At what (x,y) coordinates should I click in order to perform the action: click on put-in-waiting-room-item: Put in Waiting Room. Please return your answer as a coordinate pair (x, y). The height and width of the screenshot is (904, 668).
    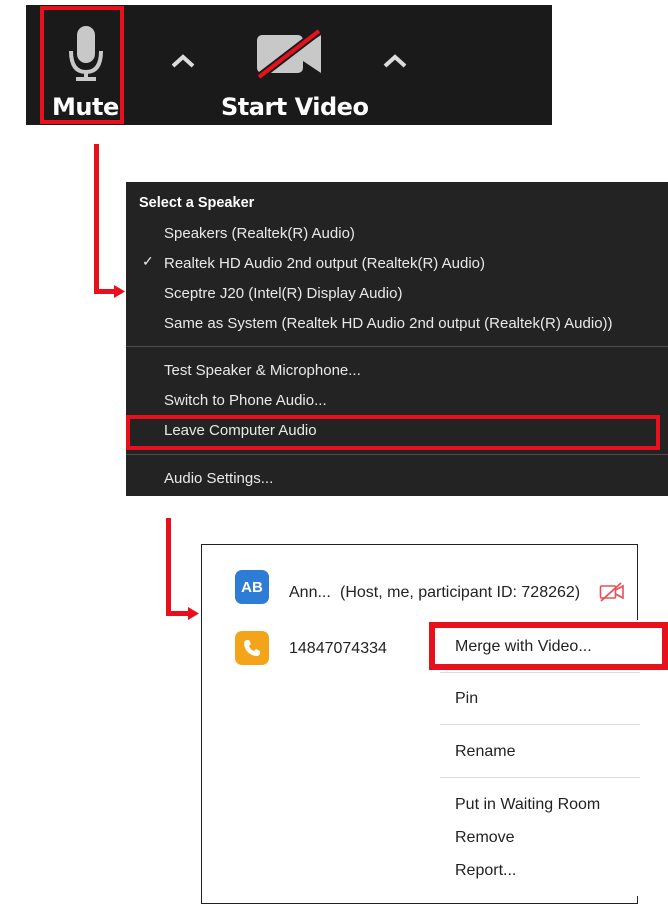
    Looking at the image, I should click on (527, 805).